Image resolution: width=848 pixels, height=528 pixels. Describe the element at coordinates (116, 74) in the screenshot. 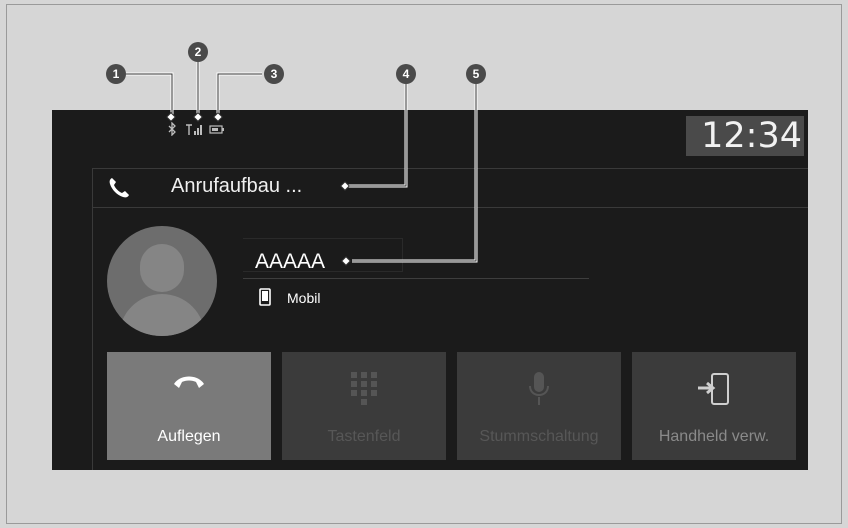

I see `callout-1: 1` at that location.